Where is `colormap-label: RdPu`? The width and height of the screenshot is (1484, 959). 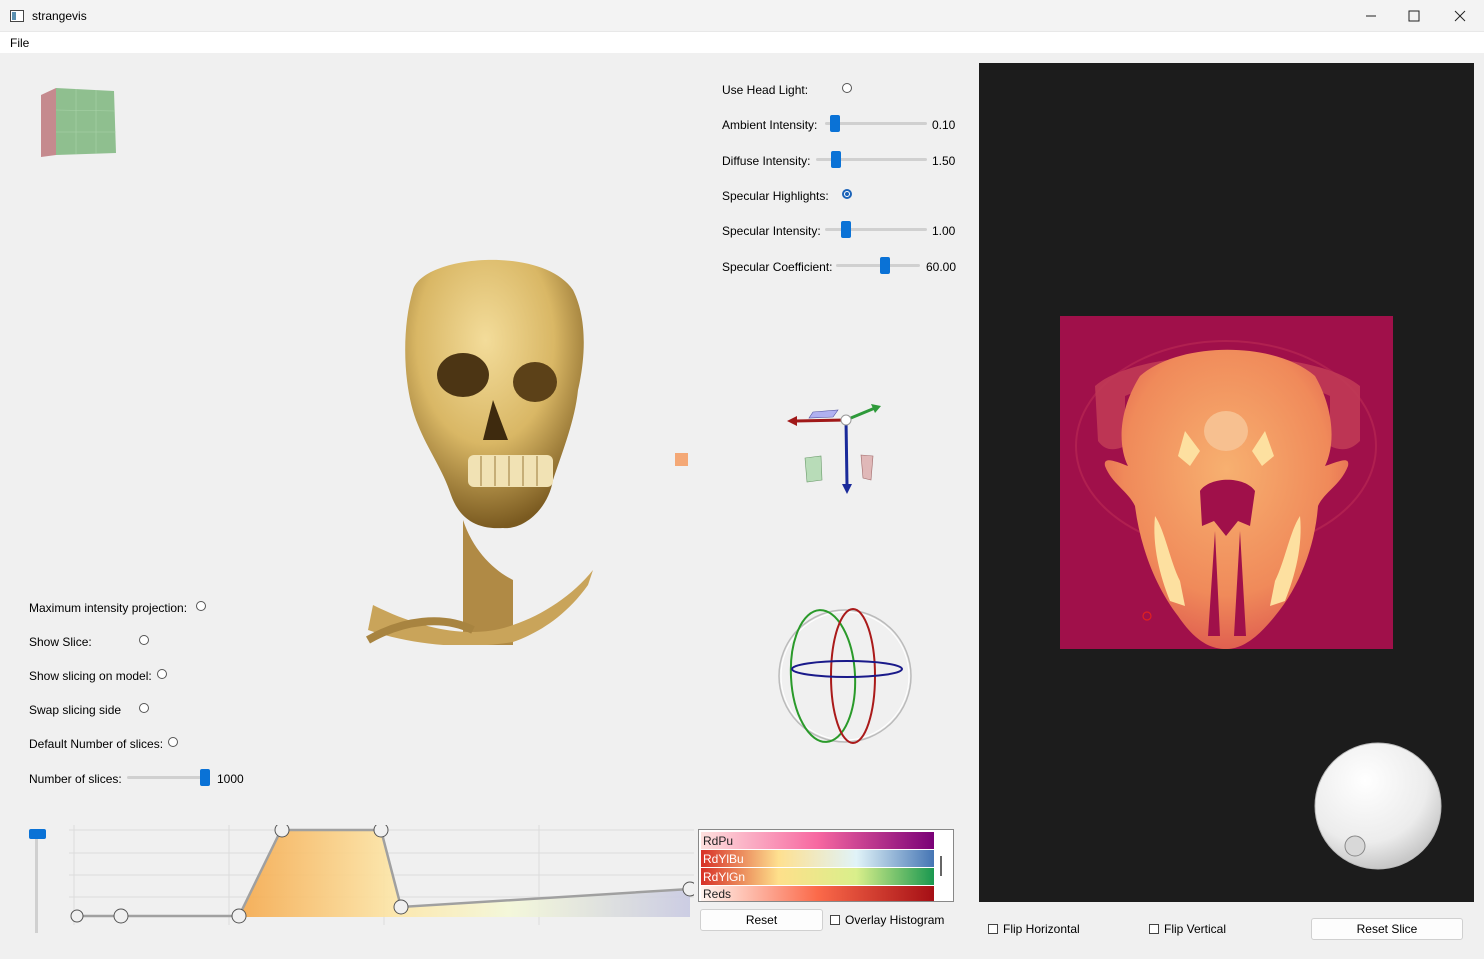
colormap-label: RdPu is located at coordinates (718, 841).